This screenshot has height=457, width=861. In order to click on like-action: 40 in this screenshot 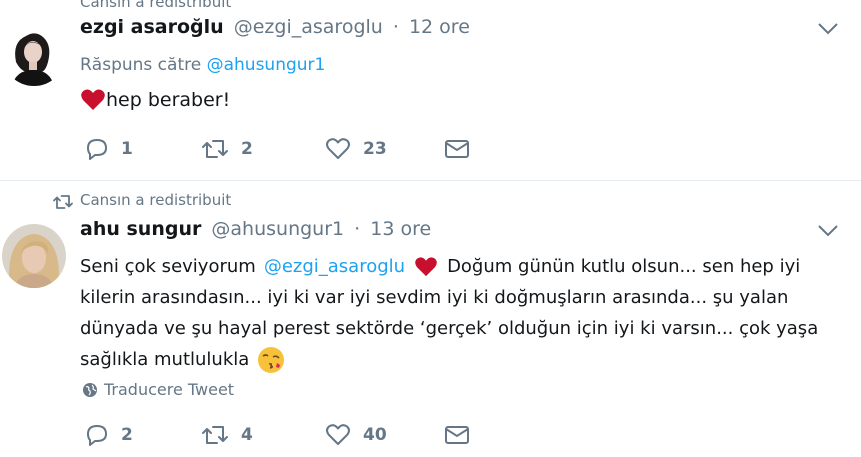, I will do `click(356, 435)`.